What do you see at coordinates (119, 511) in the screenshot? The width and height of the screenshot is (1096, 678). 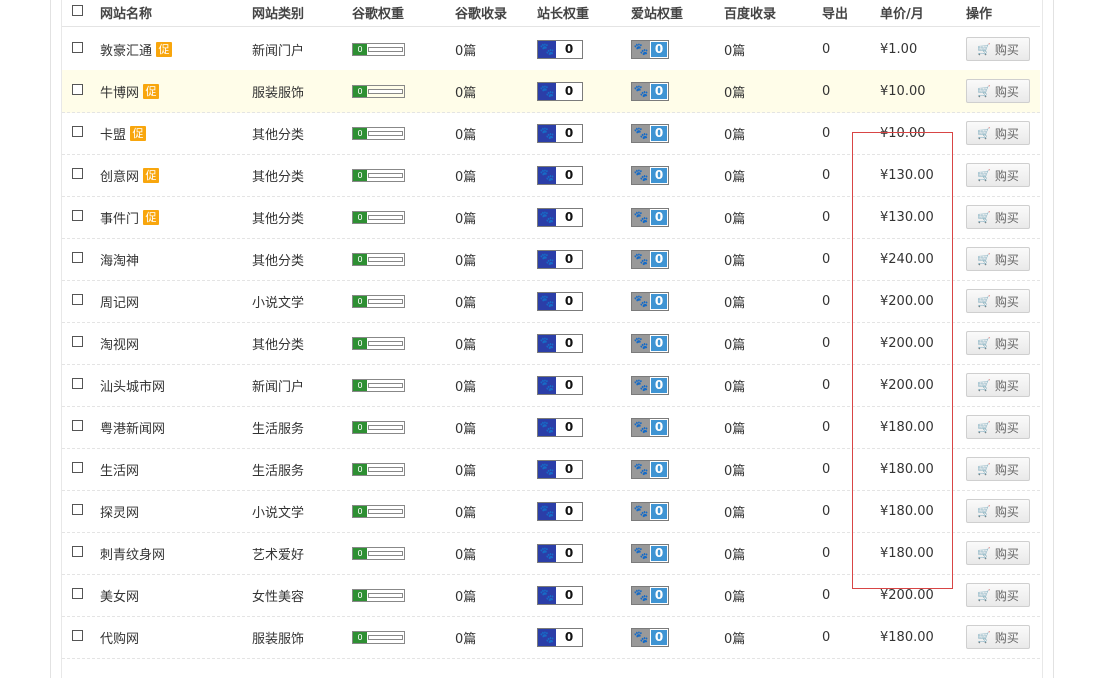 I see `site-name: 探灵网` at bounding box center [119, 511].